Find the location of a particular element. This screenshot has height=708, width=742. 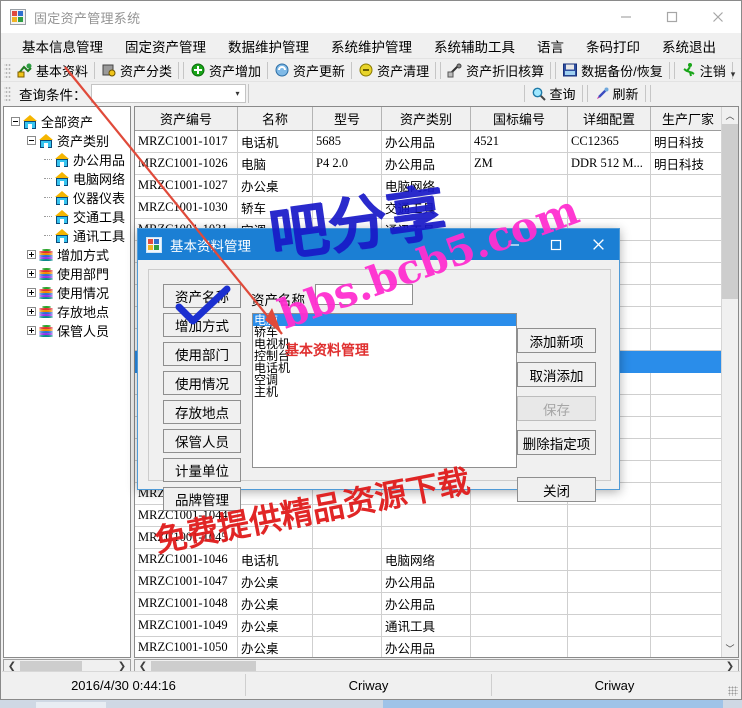

query-refresh-button: 刷新 is located at coordinates (616, 93).